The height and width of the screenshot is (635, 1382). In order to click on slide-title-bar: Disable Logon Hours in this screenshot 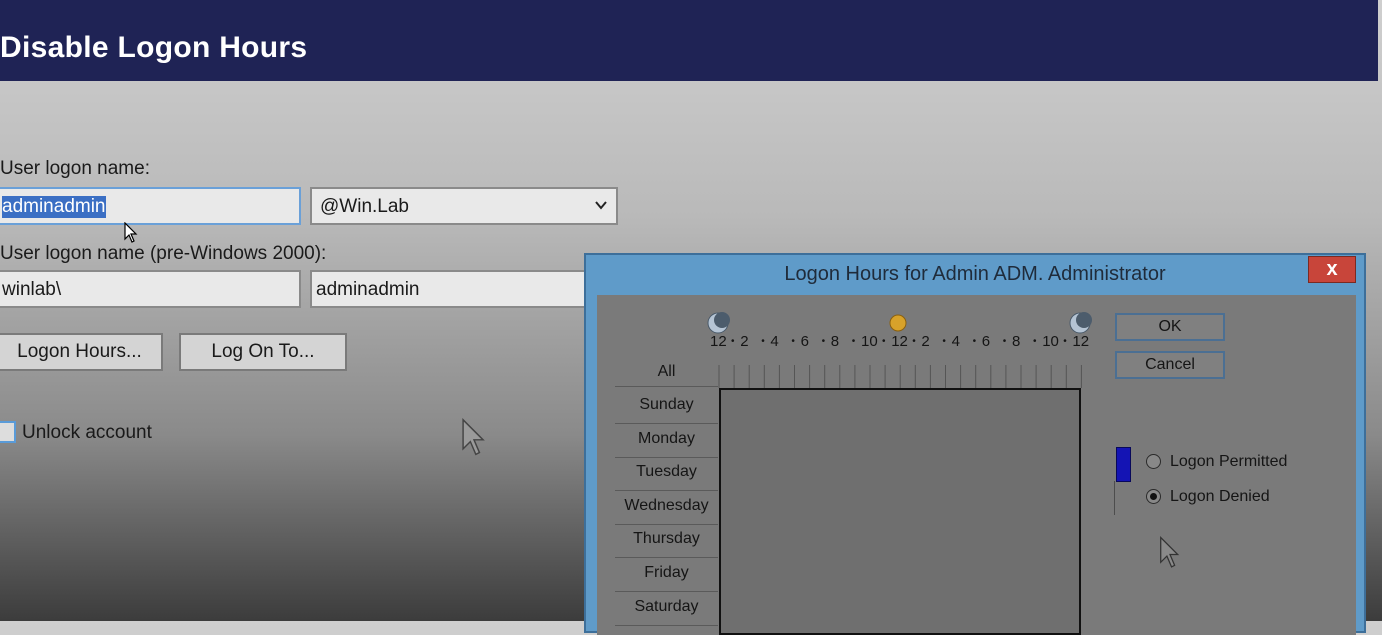, I will do `click(689, 40)`.